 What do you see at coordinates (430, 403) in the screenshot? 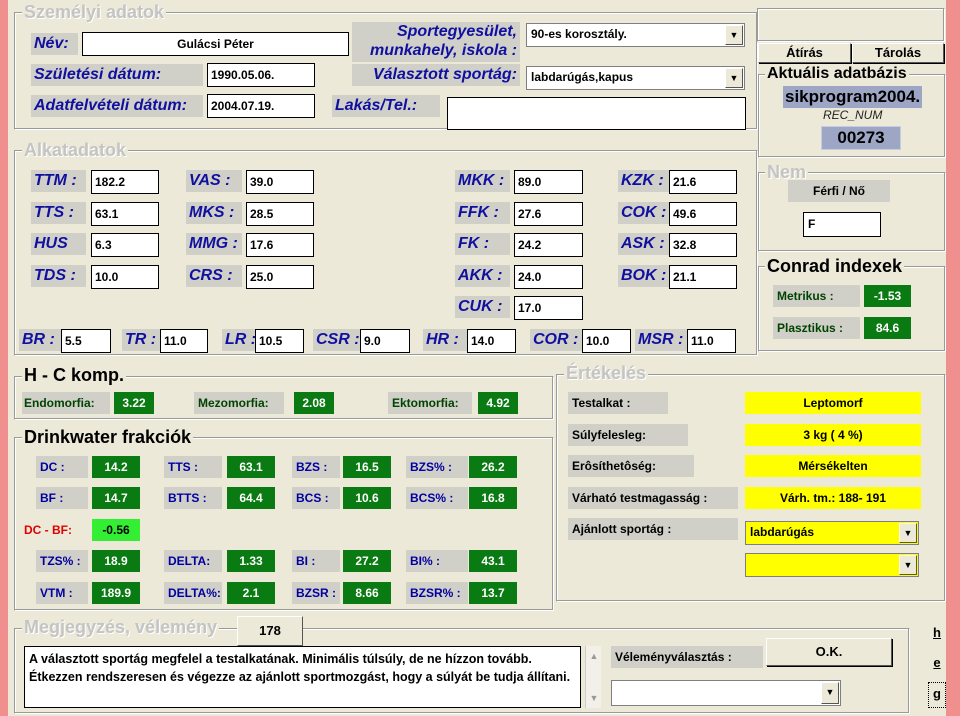
I see `ekto-label: Ektomorfia:` at bounding box center [430, 403].